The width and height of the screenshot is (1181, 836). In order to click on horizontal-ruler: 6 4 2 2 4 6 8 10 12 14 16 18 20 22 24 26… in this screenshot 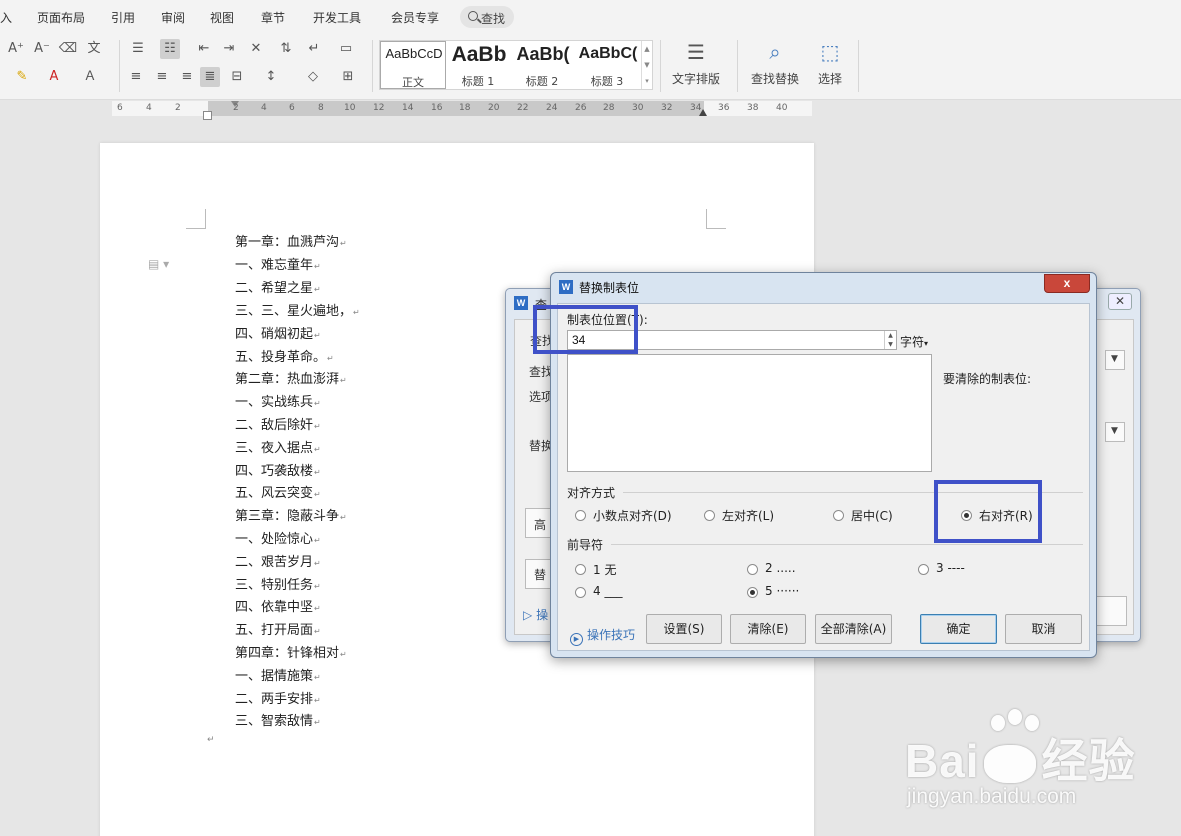, I will do `click(462, 110)`.